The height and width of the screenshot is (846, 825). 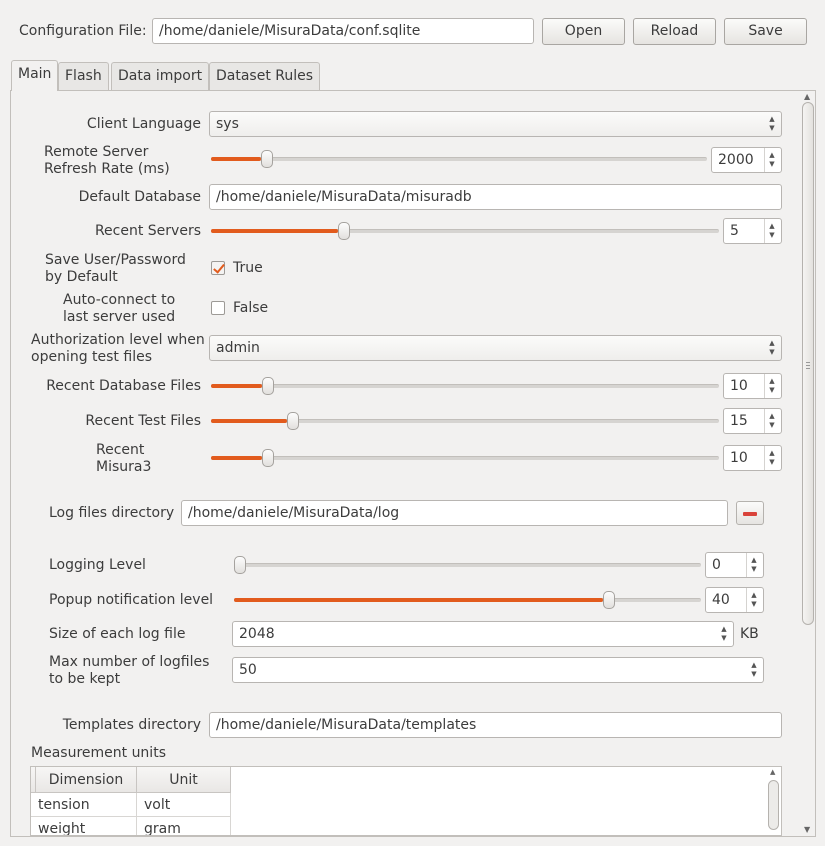 What do you see at coordinates (716, 565) in the screenshot?
I see `logging-level-value: 0` at bounding box center [716, 565].